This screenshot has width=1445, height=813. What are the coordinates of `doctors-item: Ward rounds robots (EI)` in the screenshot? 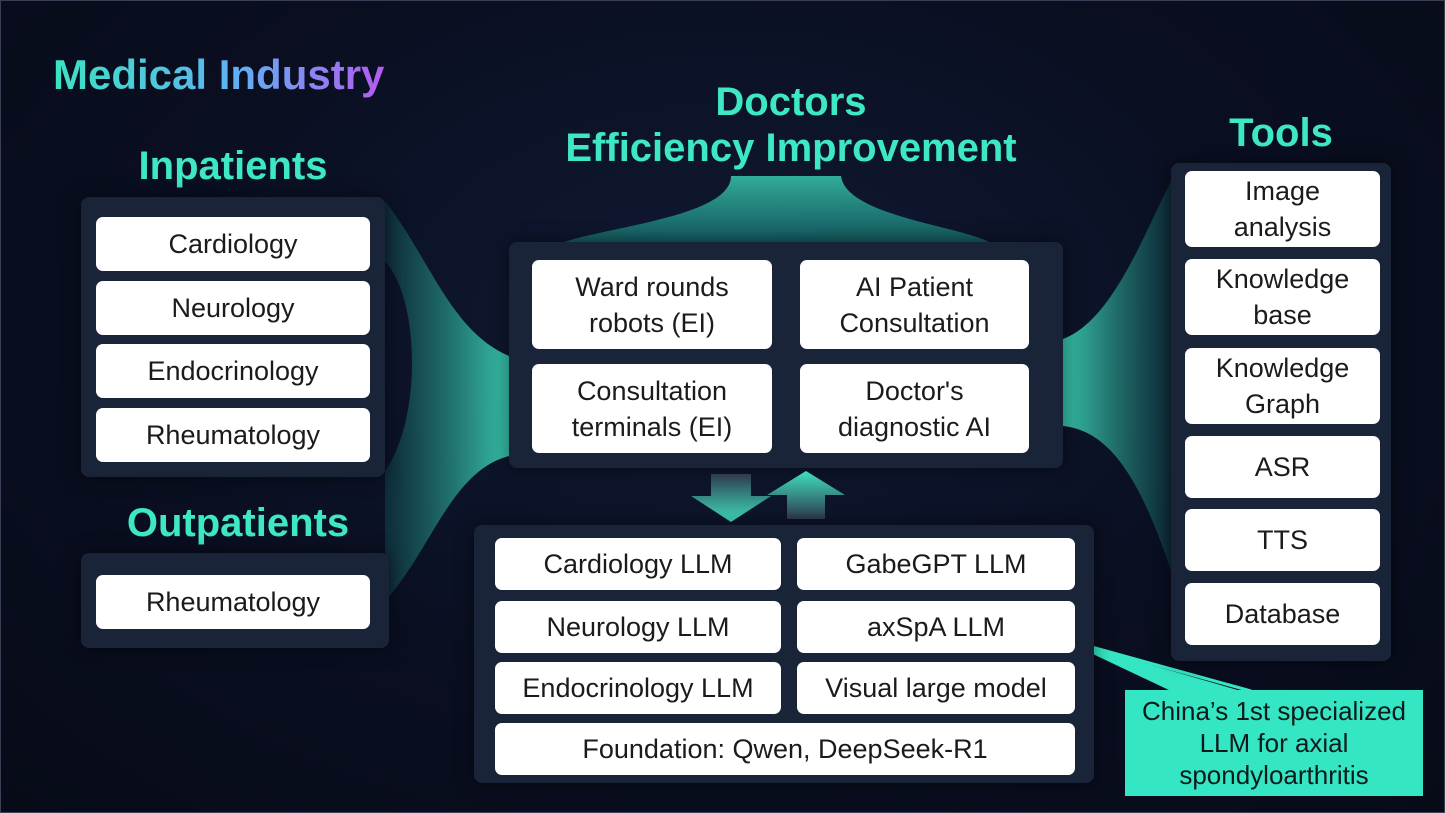 It's located at (652, 304).